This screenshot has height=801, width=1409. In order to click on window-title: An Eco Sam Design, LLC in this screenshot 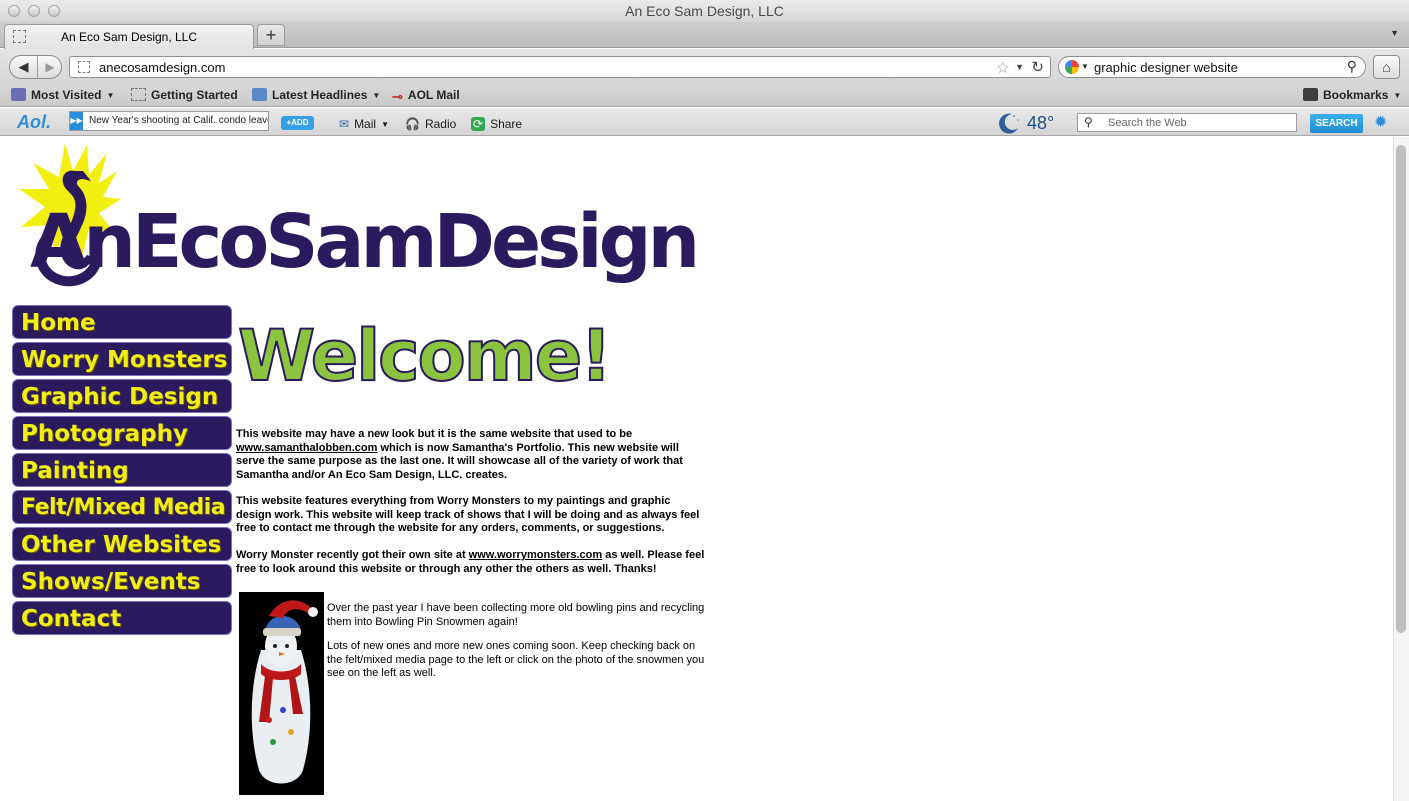, I will do `click(704, 11)`.